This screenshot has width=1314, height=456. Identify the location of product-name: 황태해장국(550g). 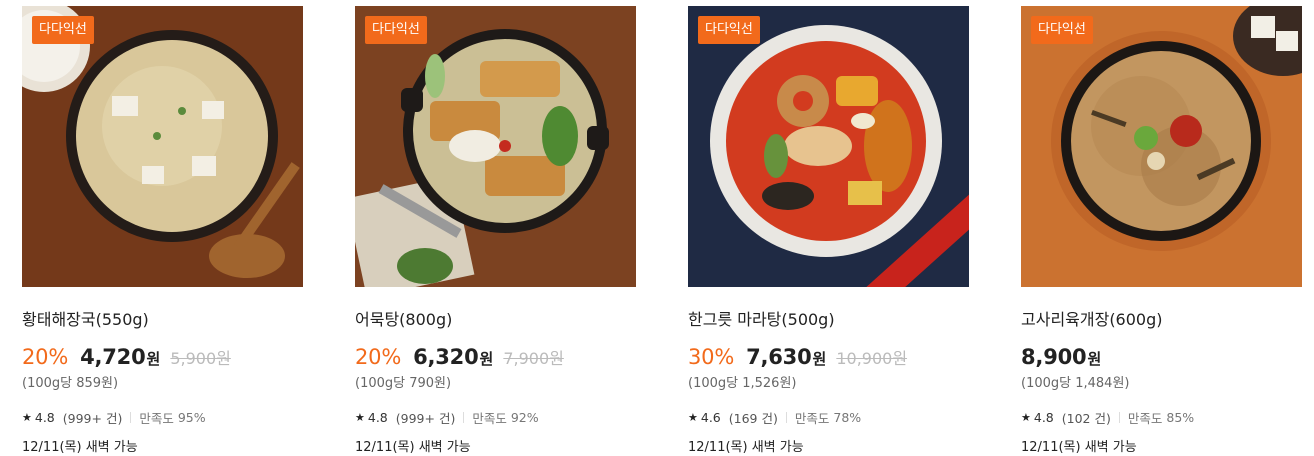
(162, 320).